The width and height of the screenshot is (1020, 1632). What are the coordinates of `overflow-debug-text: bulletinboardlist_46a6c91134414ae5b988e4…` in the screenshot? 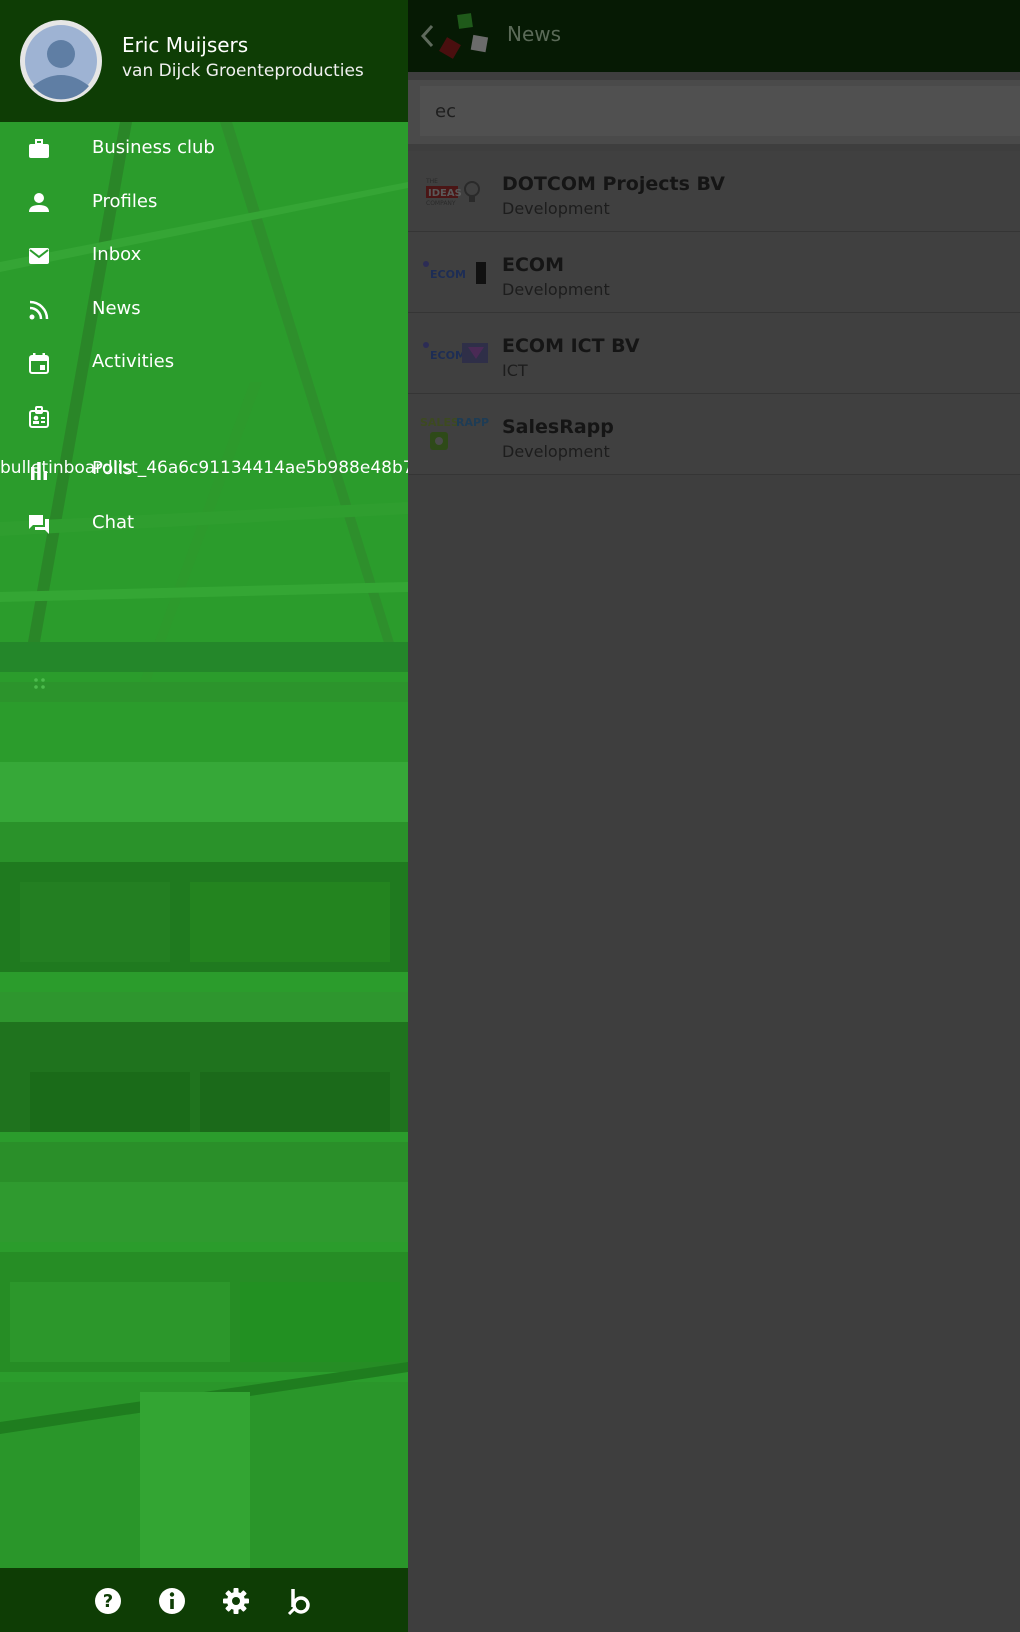 It's located at (204, 468).